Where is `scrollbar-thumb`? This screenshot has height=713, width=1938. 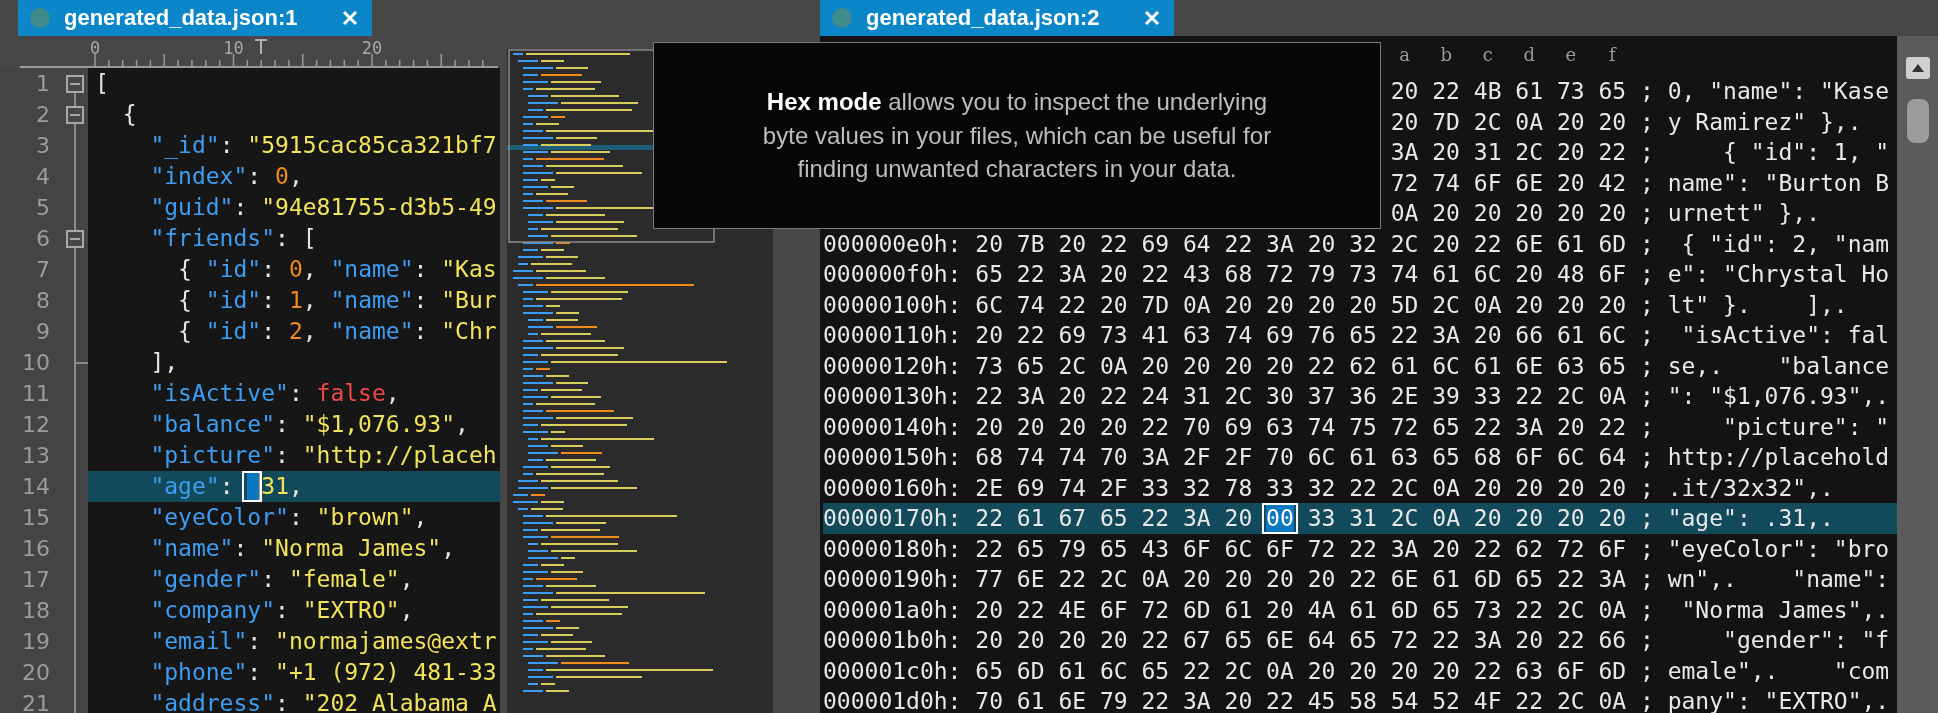 scrollbar-thumb is located at coordinates (1917, 121).